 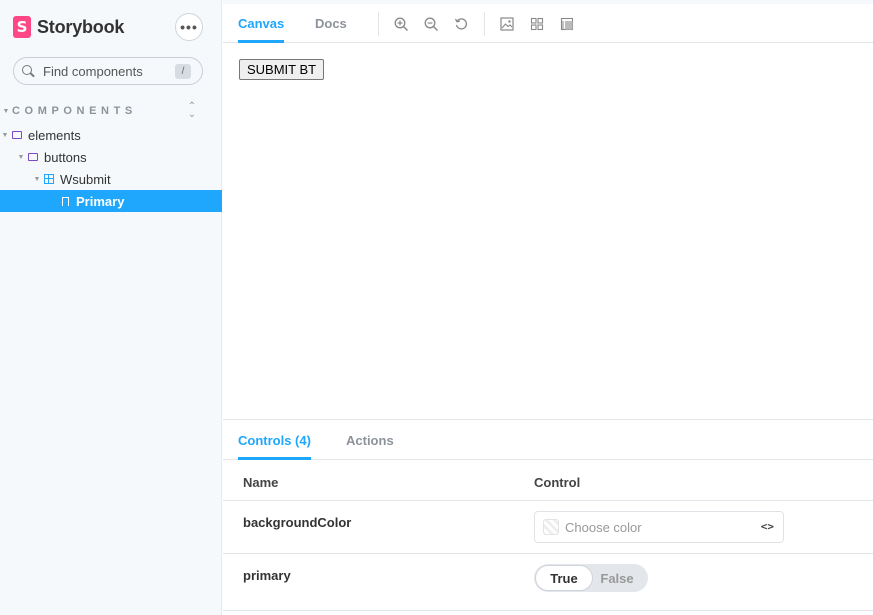 What do you see at coordinates (331, 23) in the screenshot?
I see `tab-docs: Docs` at bounding box center [331, 23].